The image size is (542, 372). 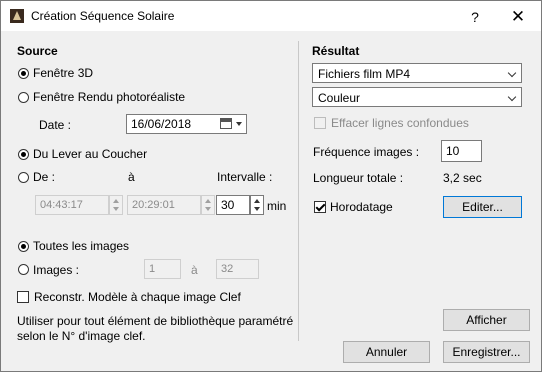 What do you see at coordinates (162, 269) in the screenshot?
I see `images-from-field: 1` at bounding box center [162, 269].